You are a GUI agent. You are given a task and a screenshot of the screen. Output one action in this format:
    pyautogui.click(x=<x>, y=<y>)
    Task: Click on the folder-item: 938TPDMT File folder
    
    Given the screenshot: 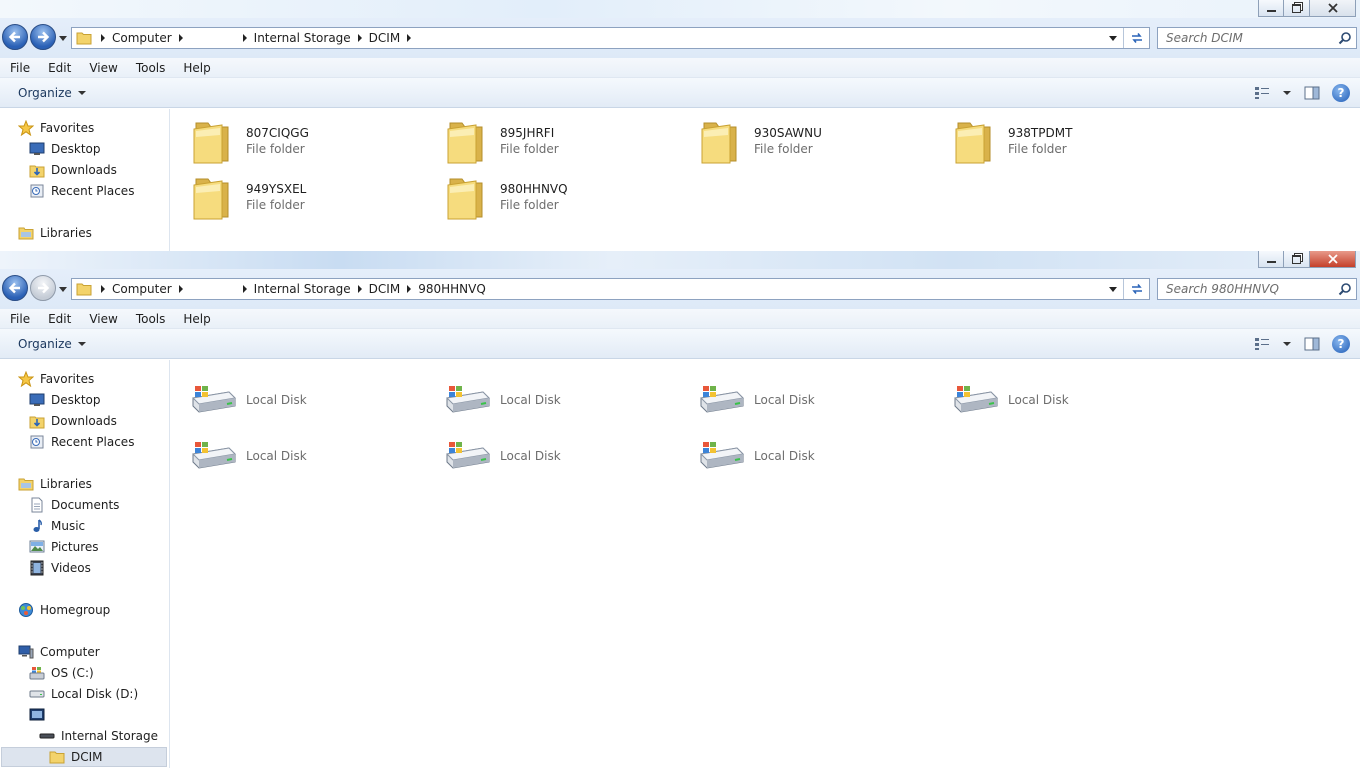 What is the action you would take?
    pyautogui.click(x=1070, y=141)
    